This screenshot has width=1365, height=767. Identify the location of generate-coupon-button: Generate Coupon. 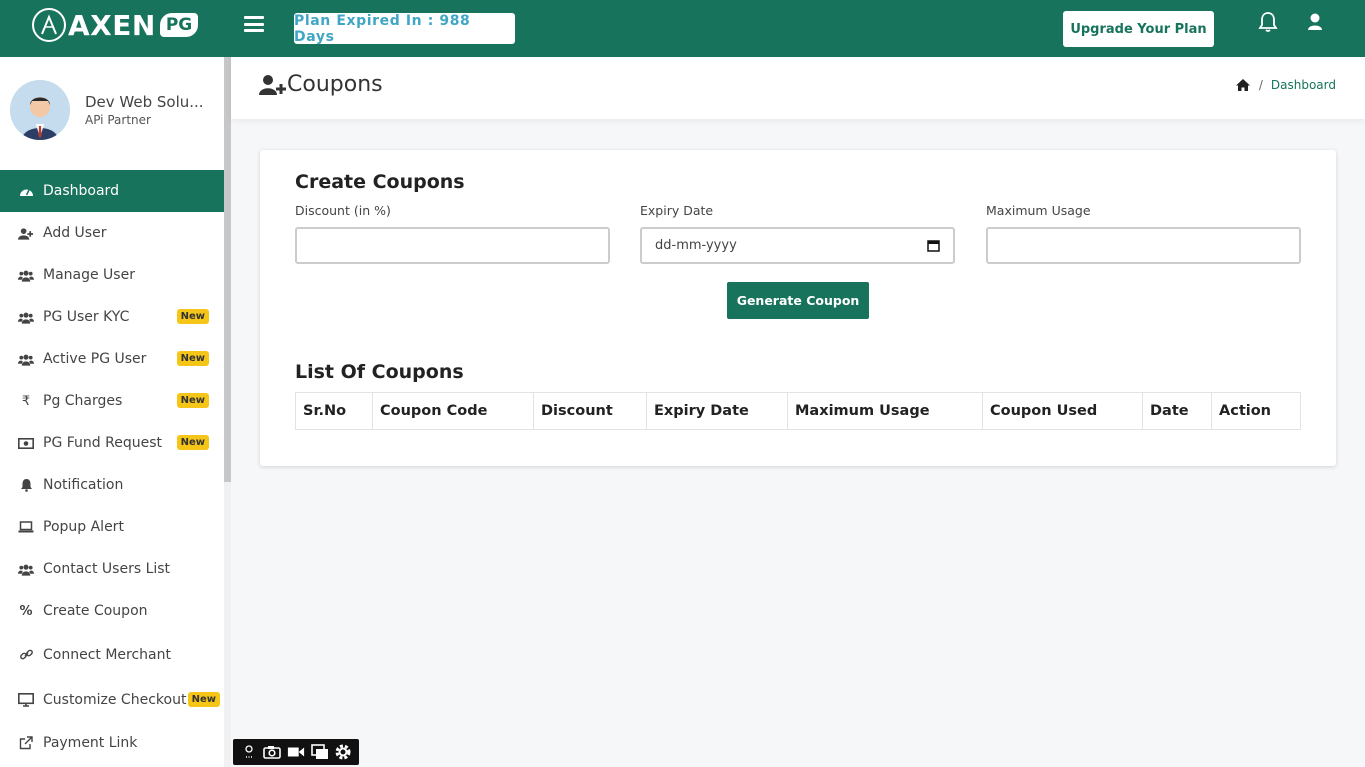
(798, 300).